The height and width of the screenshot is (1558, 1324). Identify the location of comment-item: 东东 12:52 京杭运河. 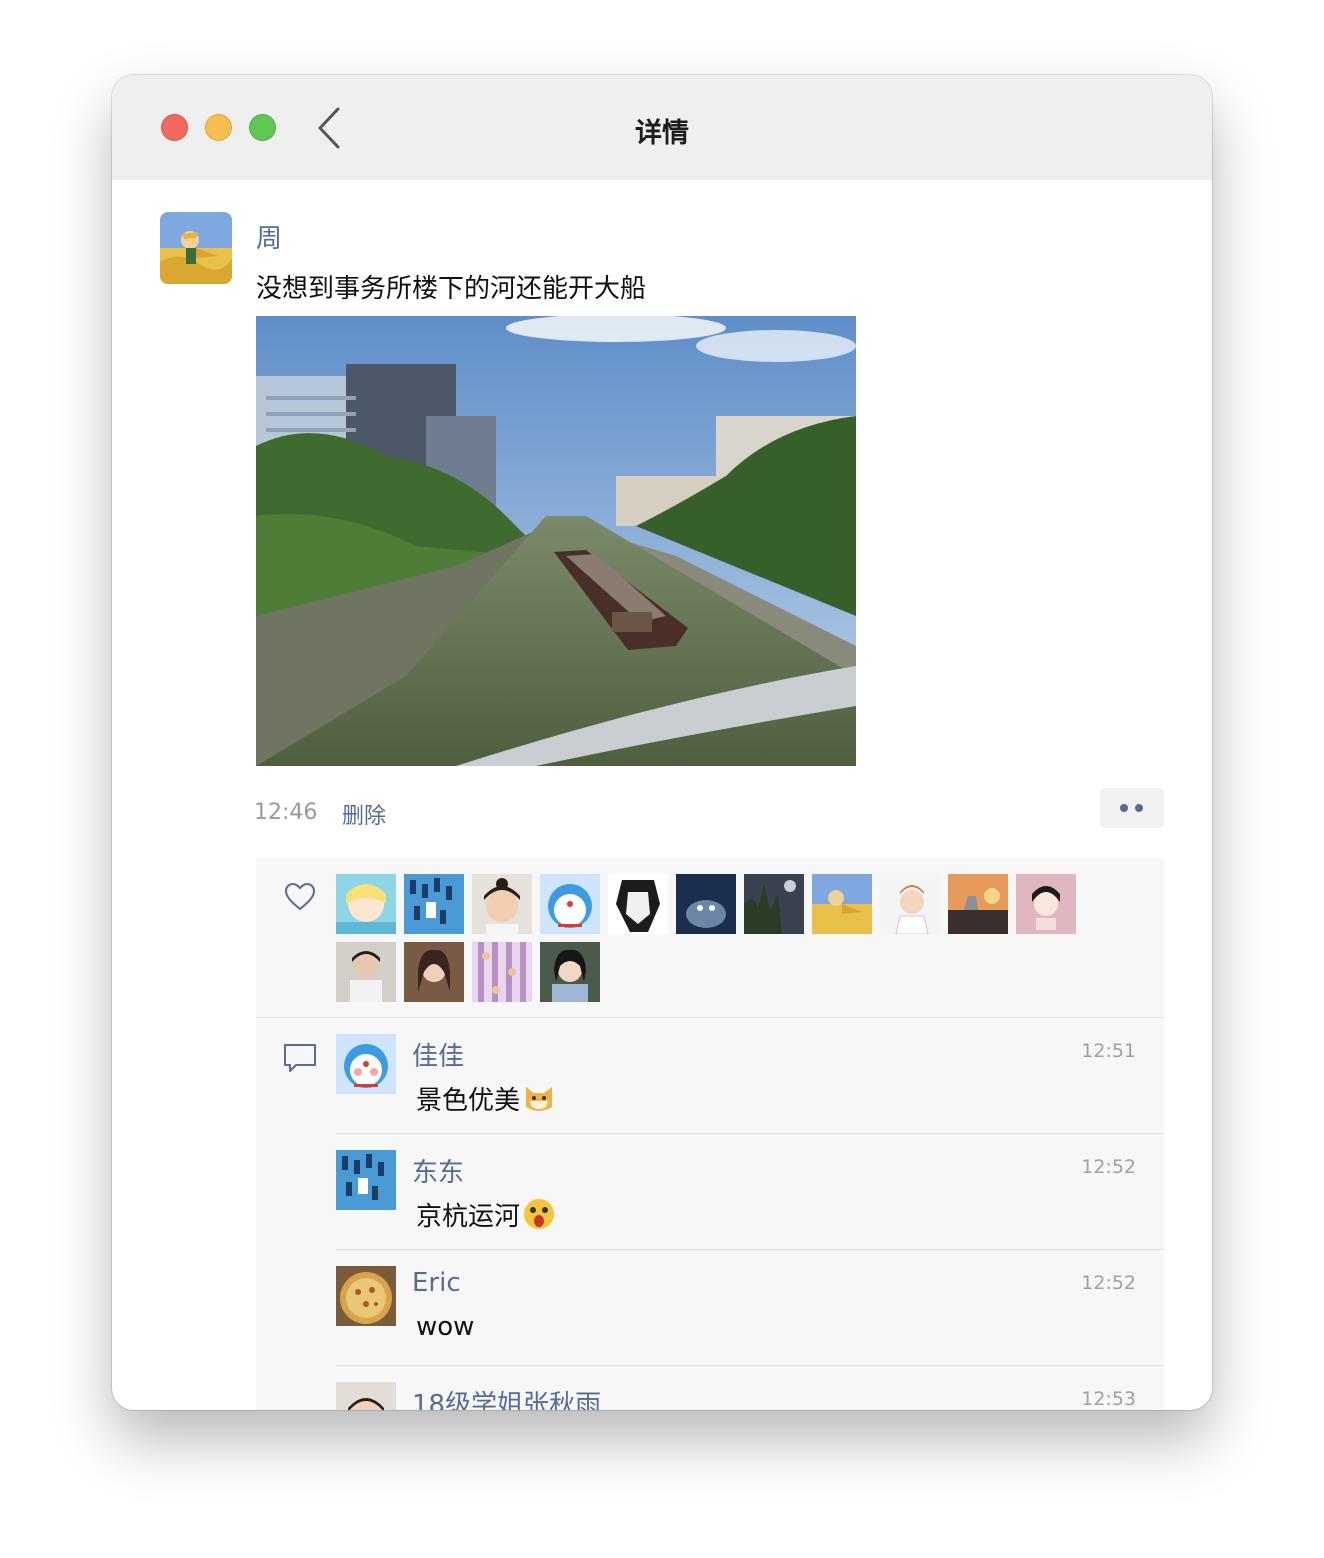
(750, 1192).